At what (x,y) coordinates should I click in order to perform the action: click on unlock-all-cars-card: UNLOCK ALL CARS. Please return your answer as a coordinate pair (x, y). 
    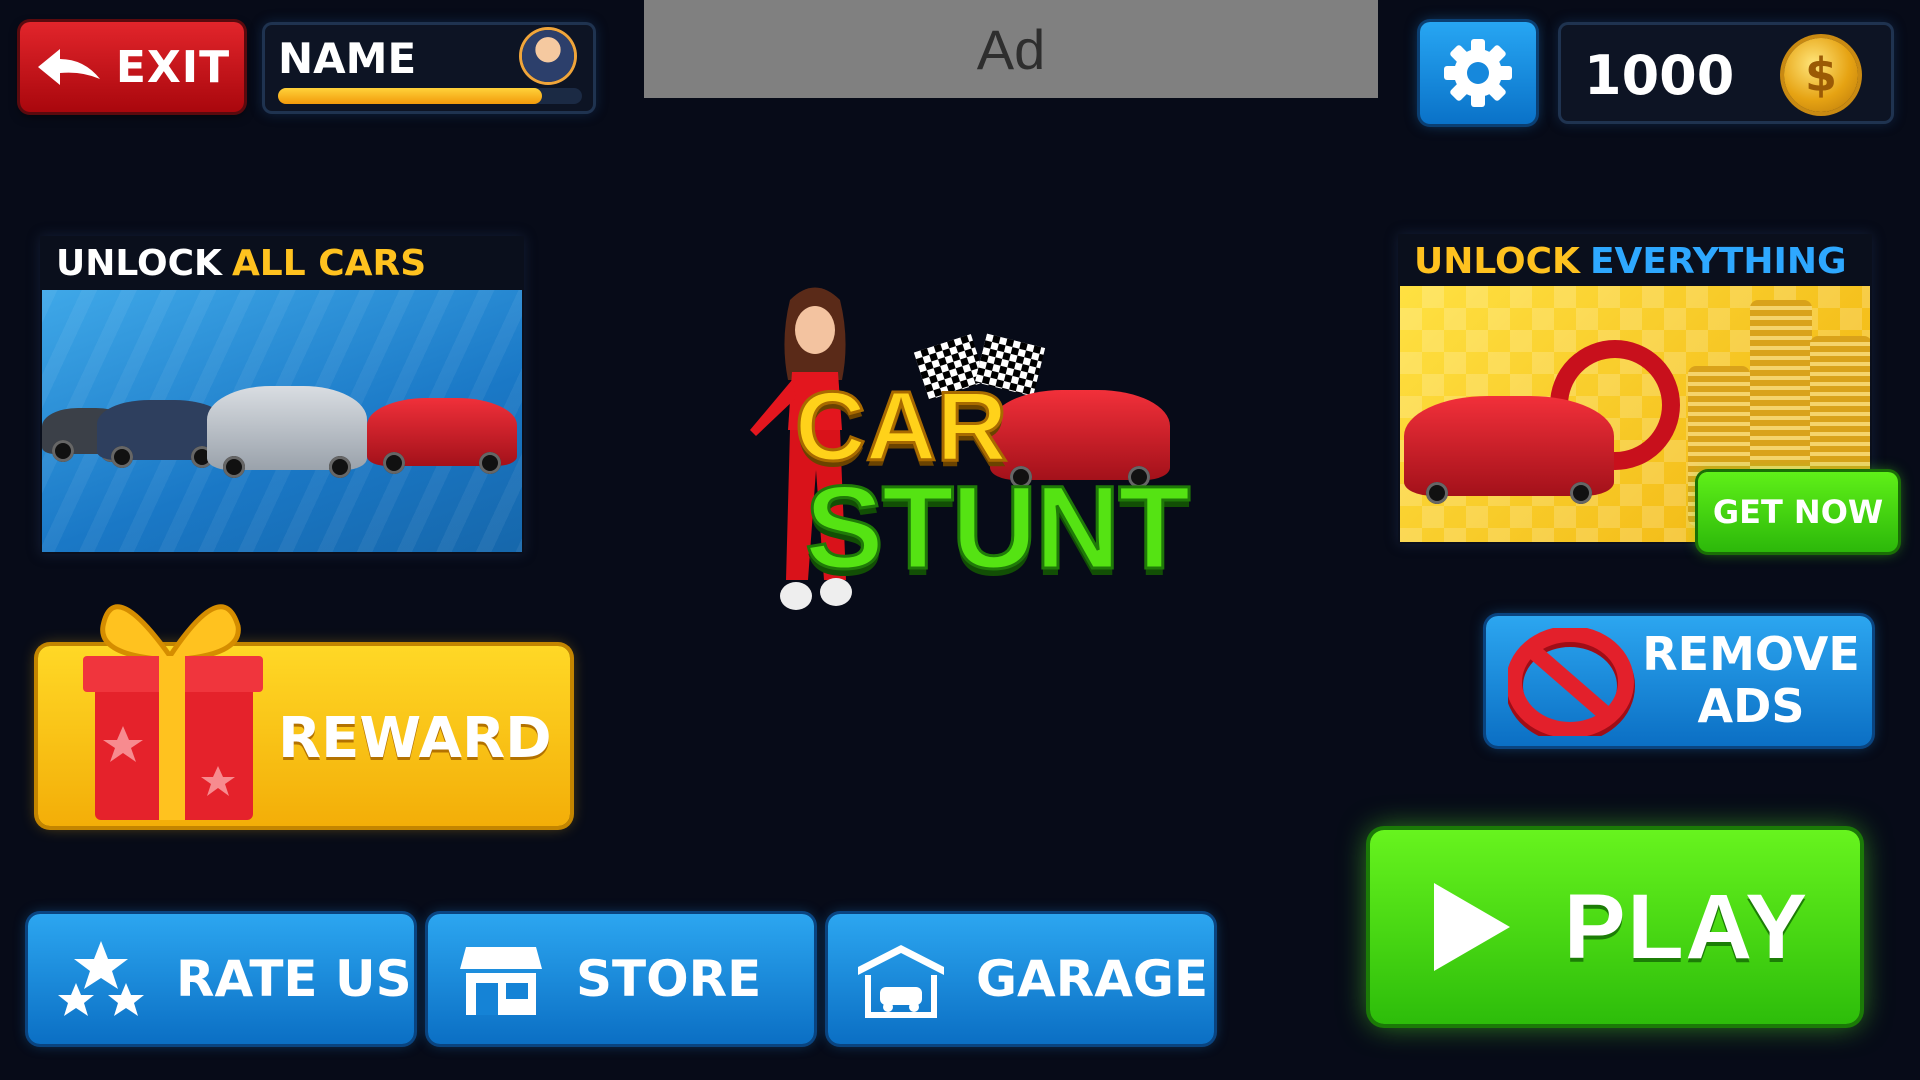
    Looking at the image, I should click on (282, 395).